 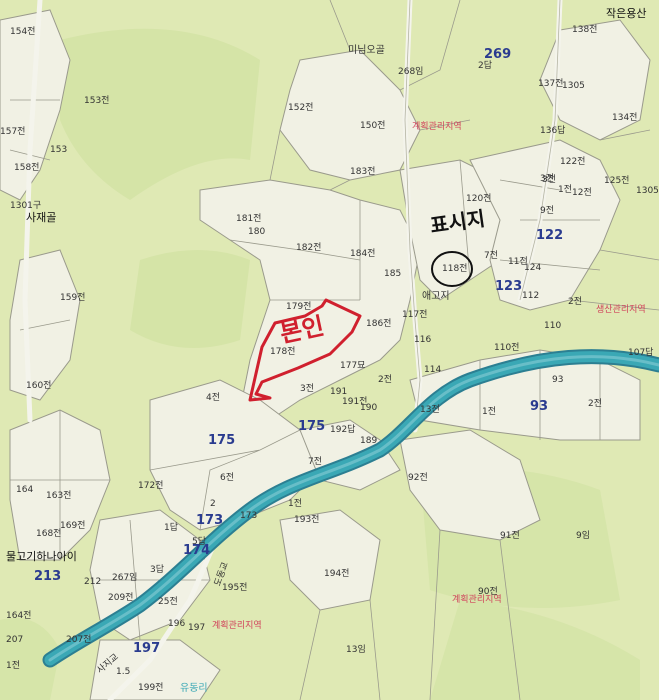 I want to click on parcel-label: 157전, so click(x=13, y=132).